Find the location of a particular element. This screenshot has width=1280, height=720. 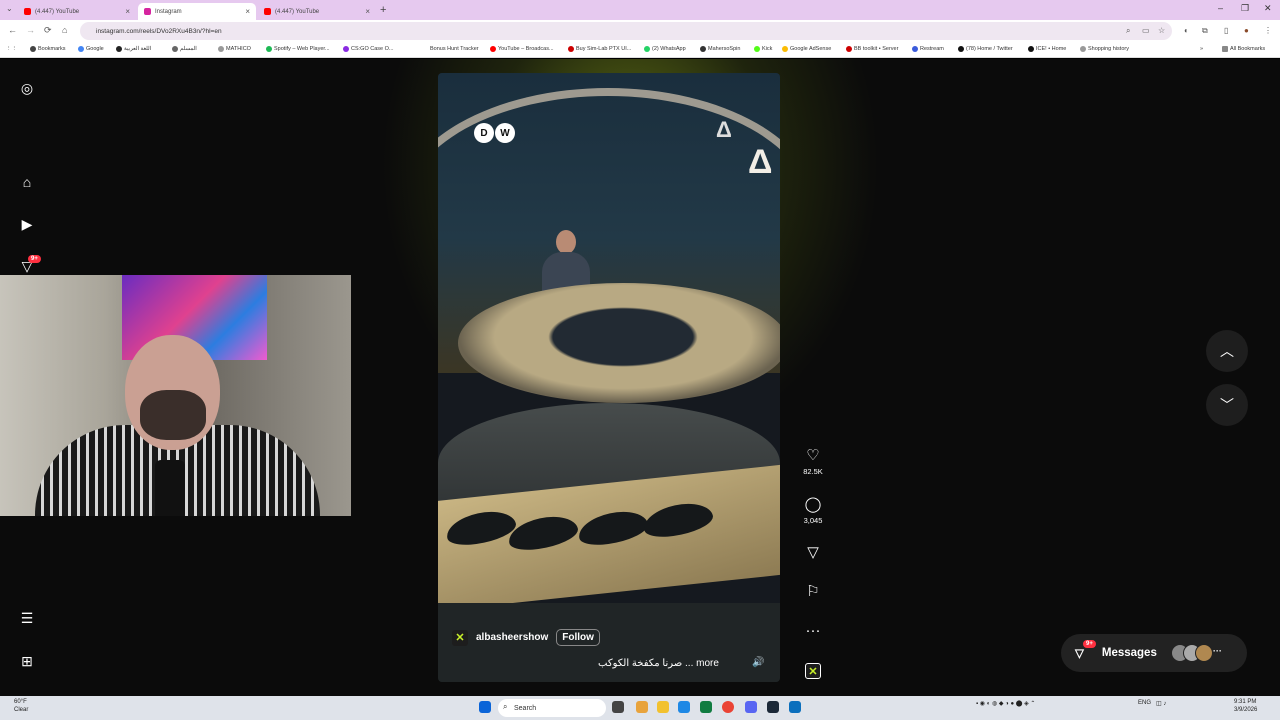

messages-badge: 9+ is located at coordinates (1089, 644).